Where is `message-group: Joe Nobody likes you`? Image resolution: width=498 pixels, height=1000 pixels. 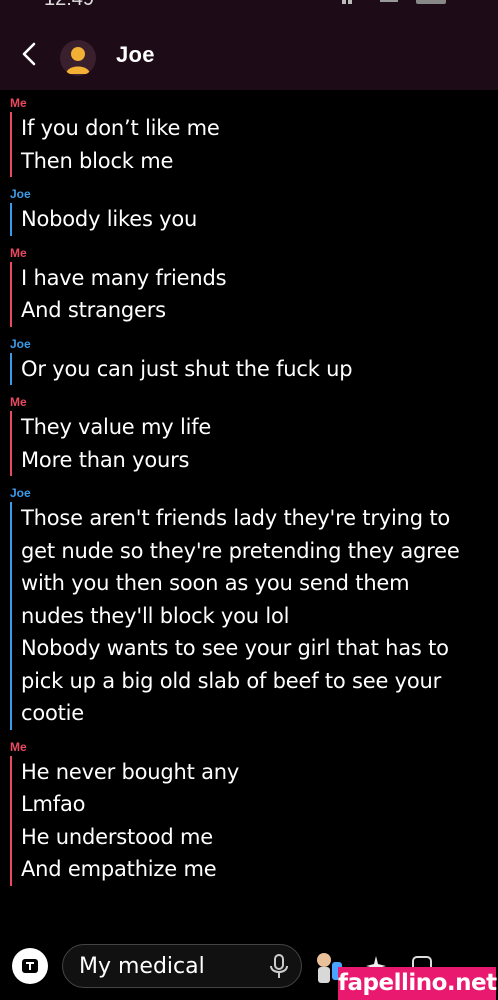 message-group: Joe Nobody likes you is located at coordinates (249, 211).